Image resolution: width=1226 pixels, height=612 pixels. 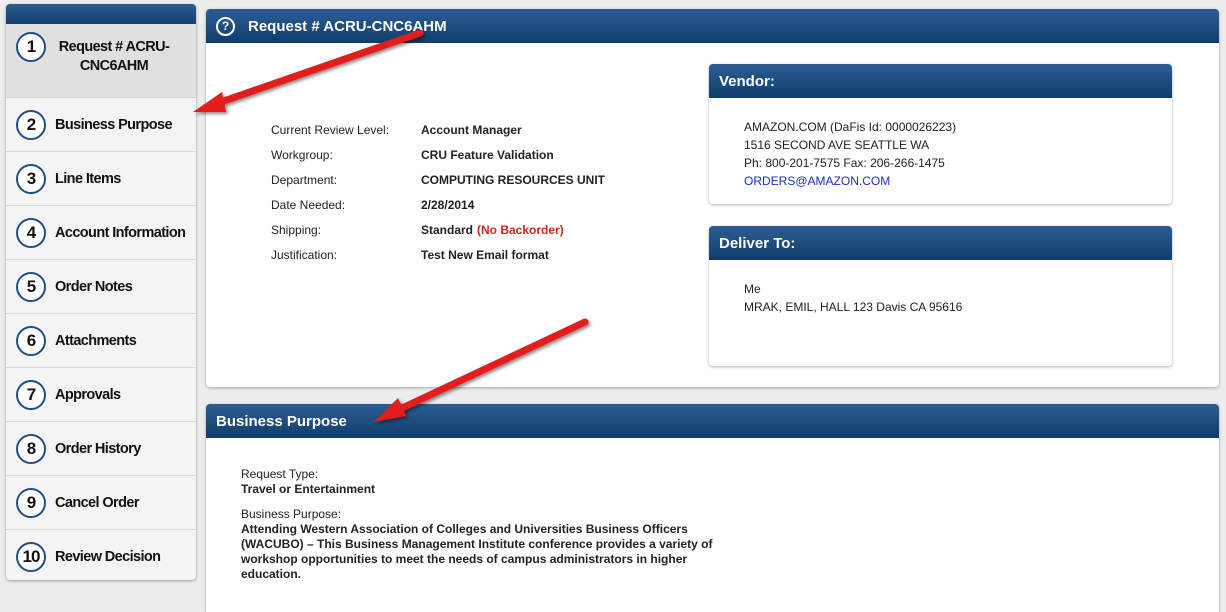 What do you see at coordinates (271, 574) in the screenshot?
I see `purpose-line: education.` at bounding box center [271, 574].